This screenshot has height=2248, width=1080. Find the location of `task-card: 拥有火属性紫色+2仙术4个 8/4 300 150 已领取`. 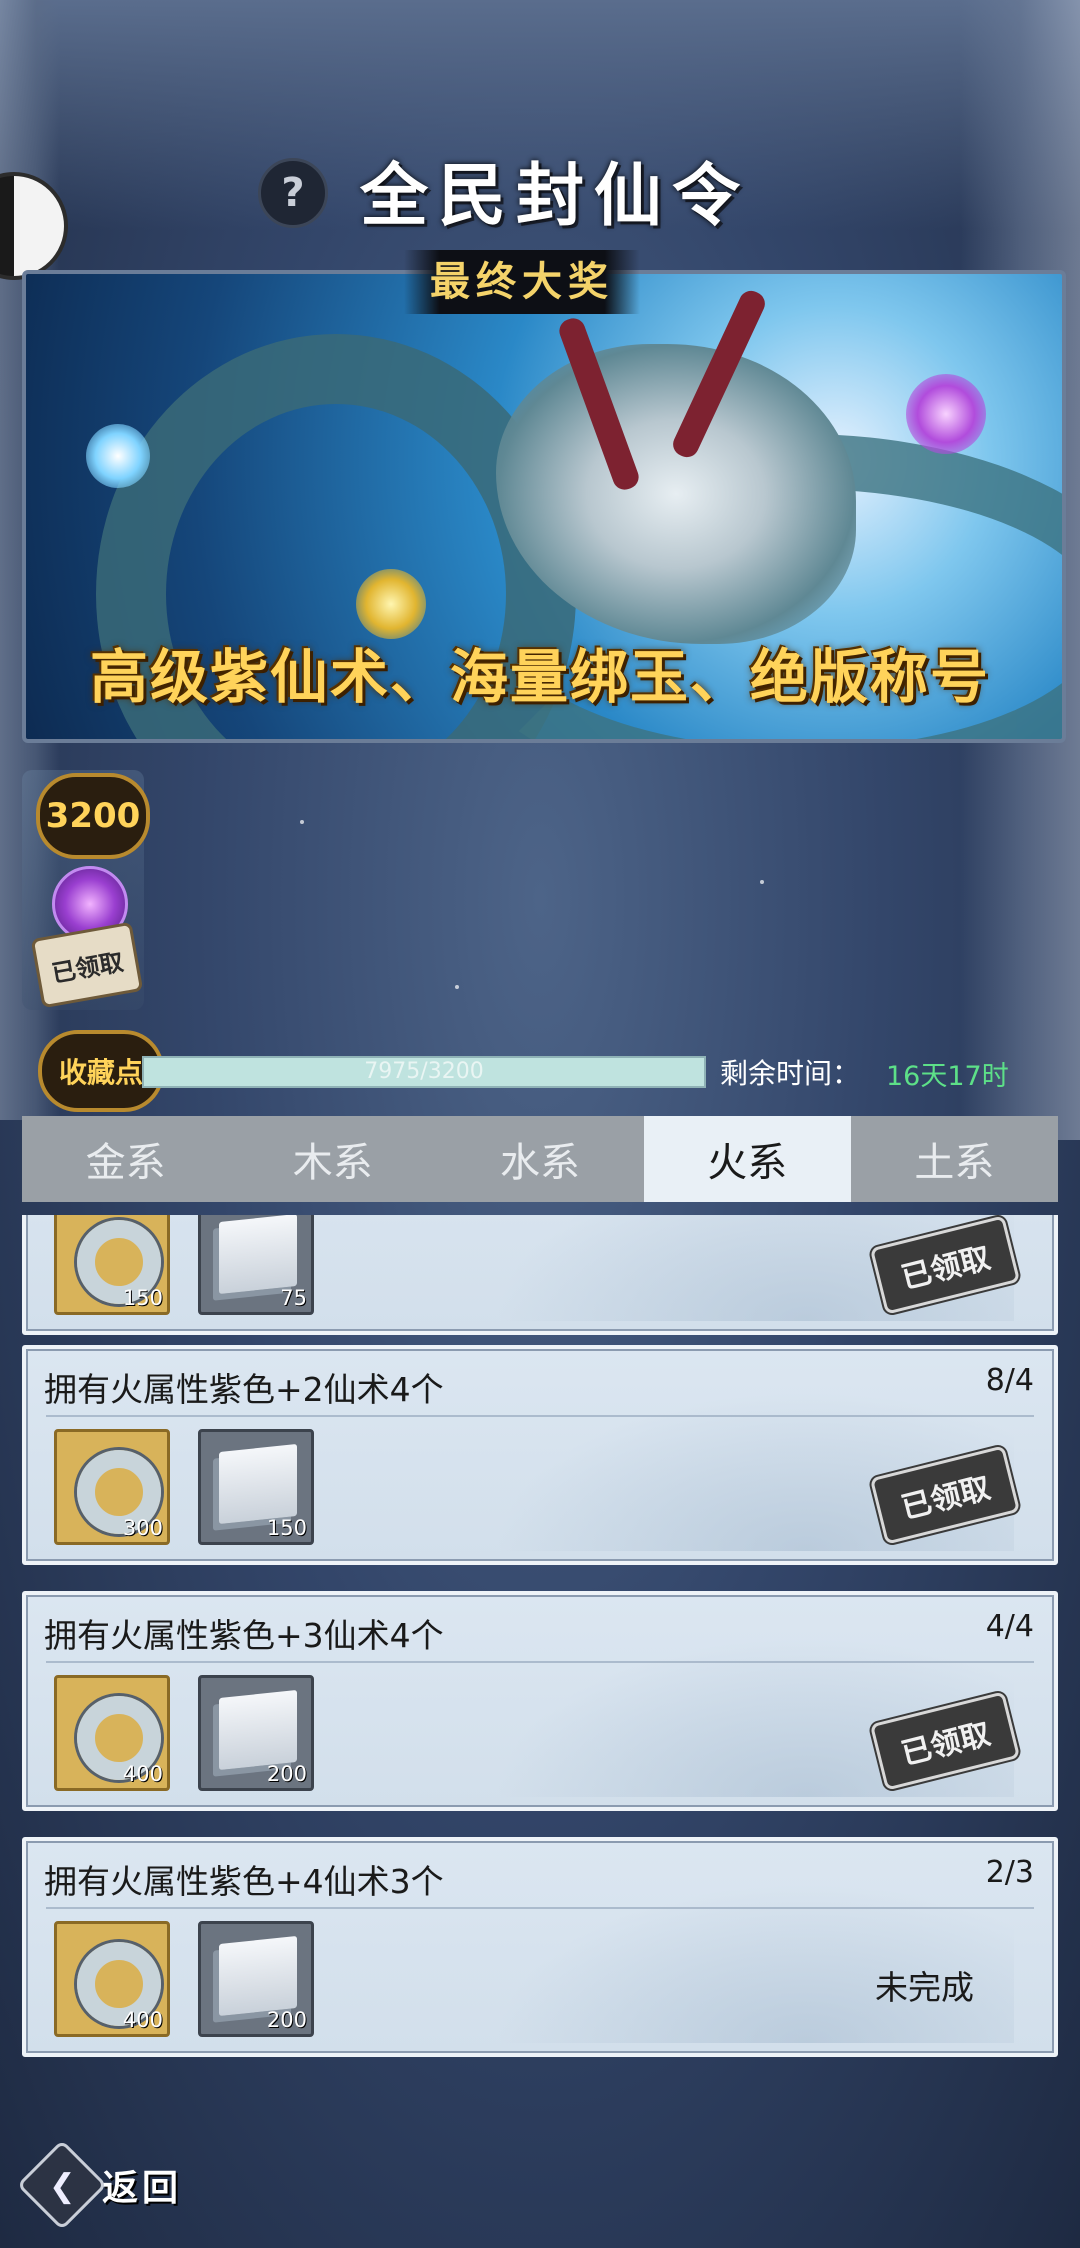

task-card: 拥有火属性紫色+2仙术4个 8/4 300 150 已领取 is located at coordinates (540, 1455).